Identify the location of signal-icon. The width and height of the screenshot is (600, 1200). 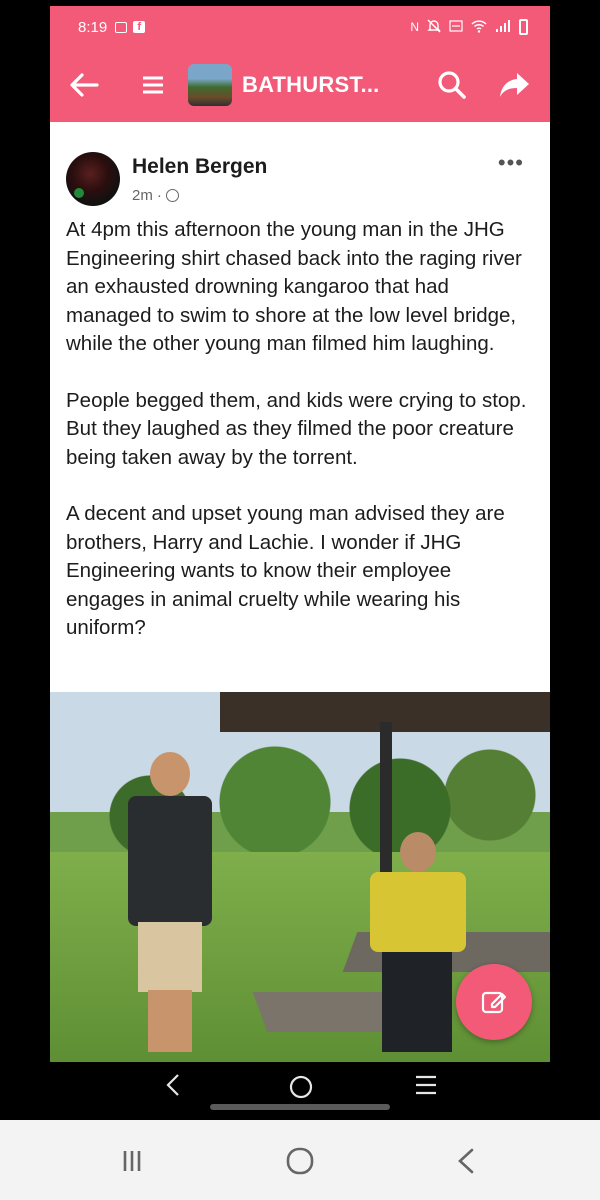
(503, 27).